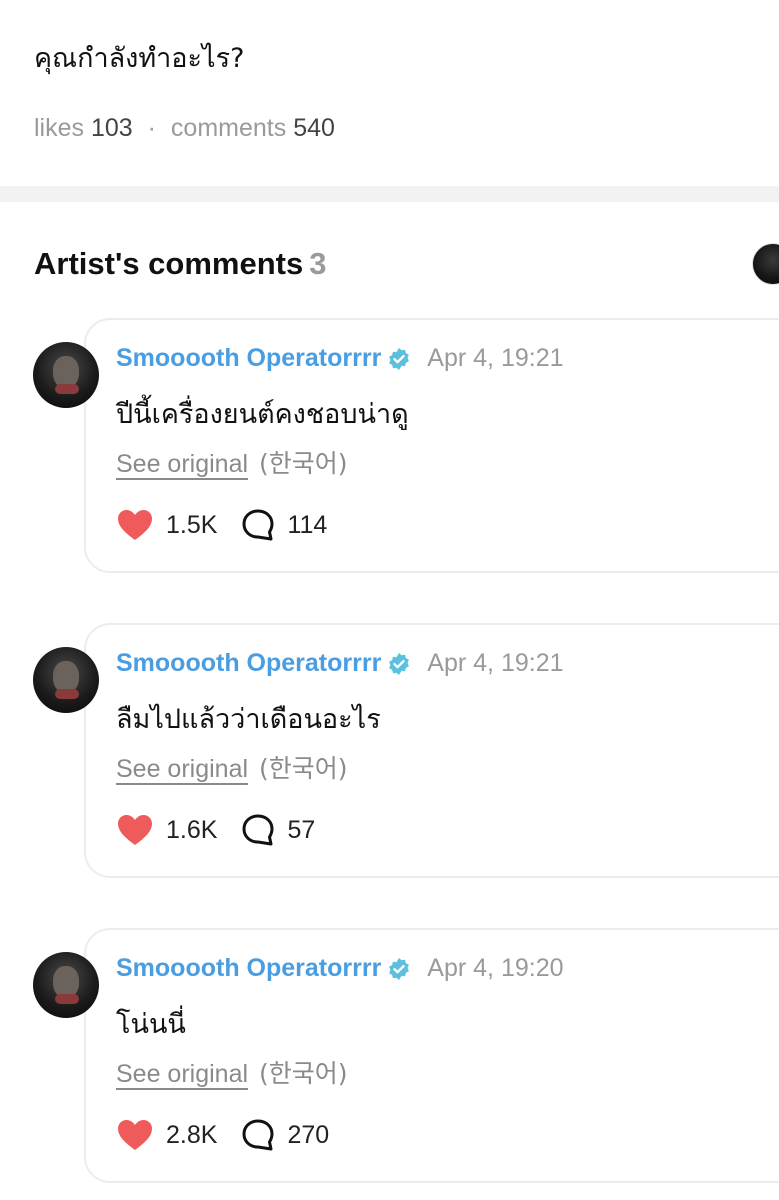 The image size is (779, 1200). What do you see at coordinates (307, 524) in the screenshot?
I see `reply-count: 114` at bounding box center [307, 524].